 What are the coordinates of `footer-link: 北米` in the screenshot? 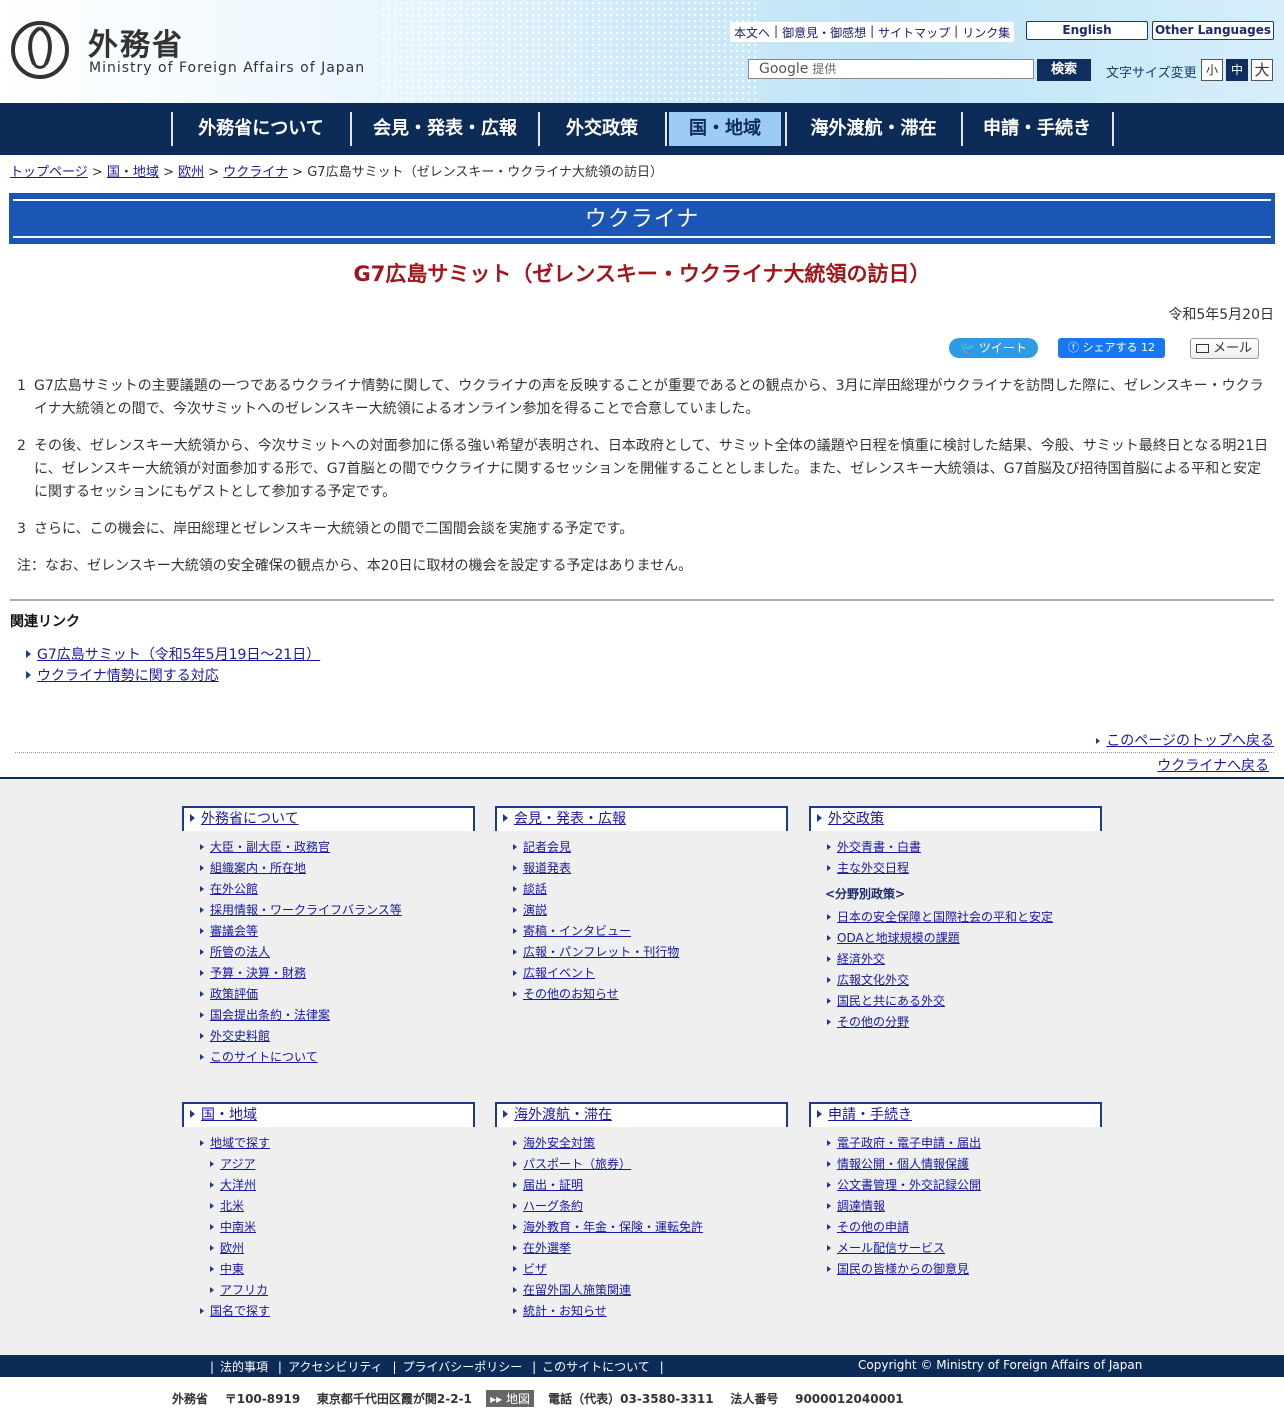 It's located at (232, 1206).